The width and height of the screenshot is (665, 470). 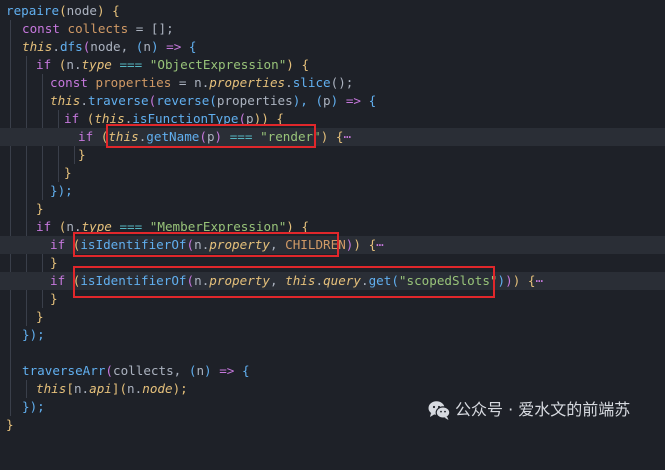 I want to click on code-line: const properties = n.properties.slice();, so click(x=332, y=83).